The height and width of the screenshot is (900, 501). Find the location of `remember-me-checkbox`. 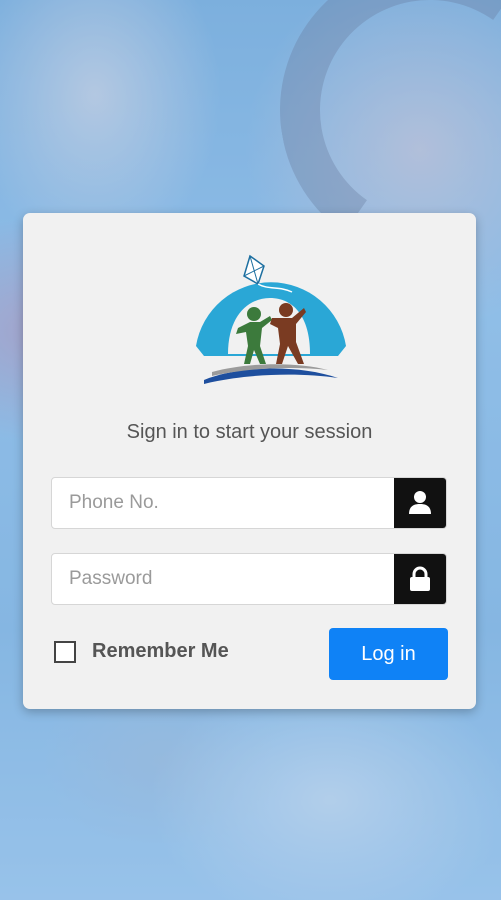

remember-me-checkbox is located at coordinates (65, 651).